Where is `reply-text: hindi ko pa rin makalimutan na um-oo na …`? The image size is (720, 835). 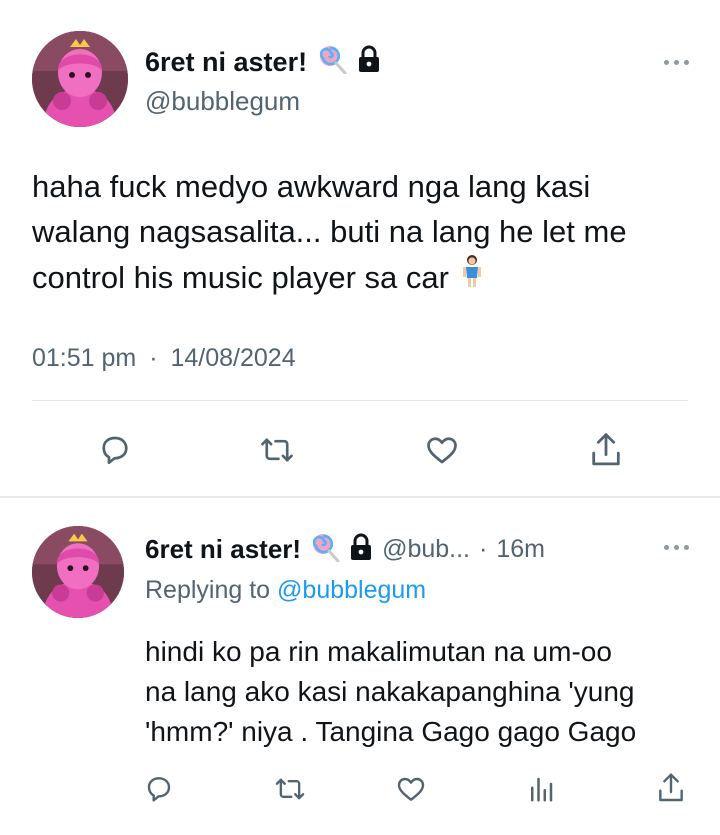
reply-text: hindi ko pa rin makalimutan na um-oo na … is located at coordinates (430, 692).